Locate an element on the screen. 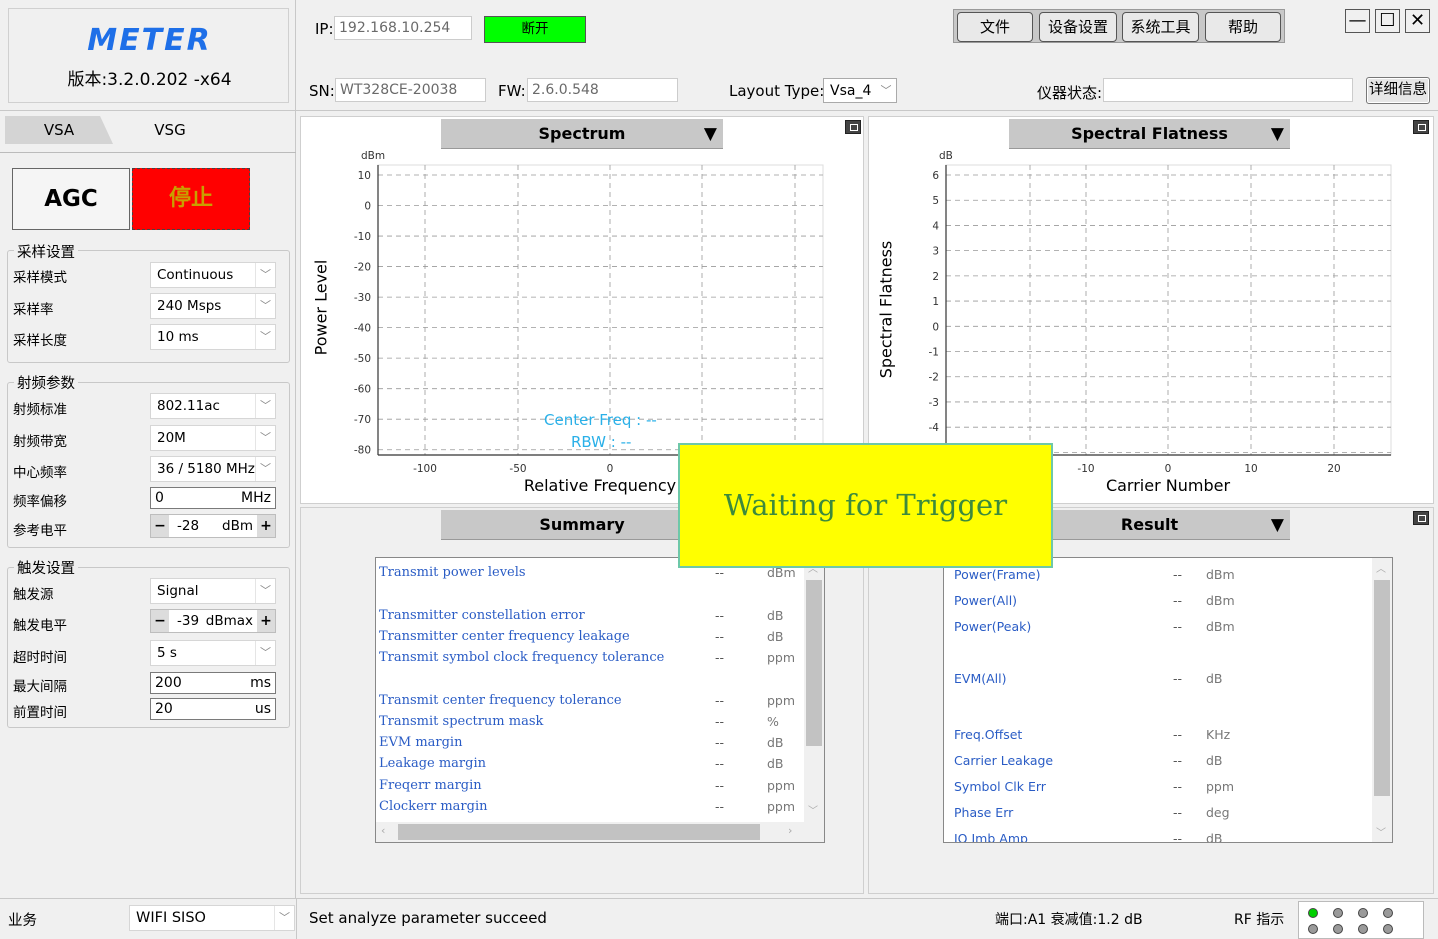 The height and width of the screenshot is (939, 1438). summary-hscrollbar: ‹ › is located at coordinates (600, 832).